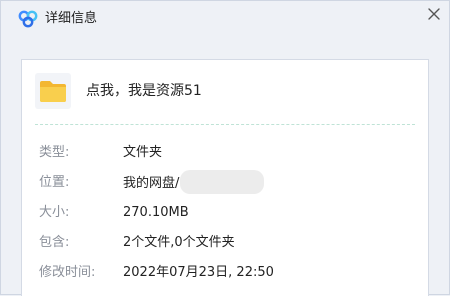  I want to click on close-button, so click(434, 15).